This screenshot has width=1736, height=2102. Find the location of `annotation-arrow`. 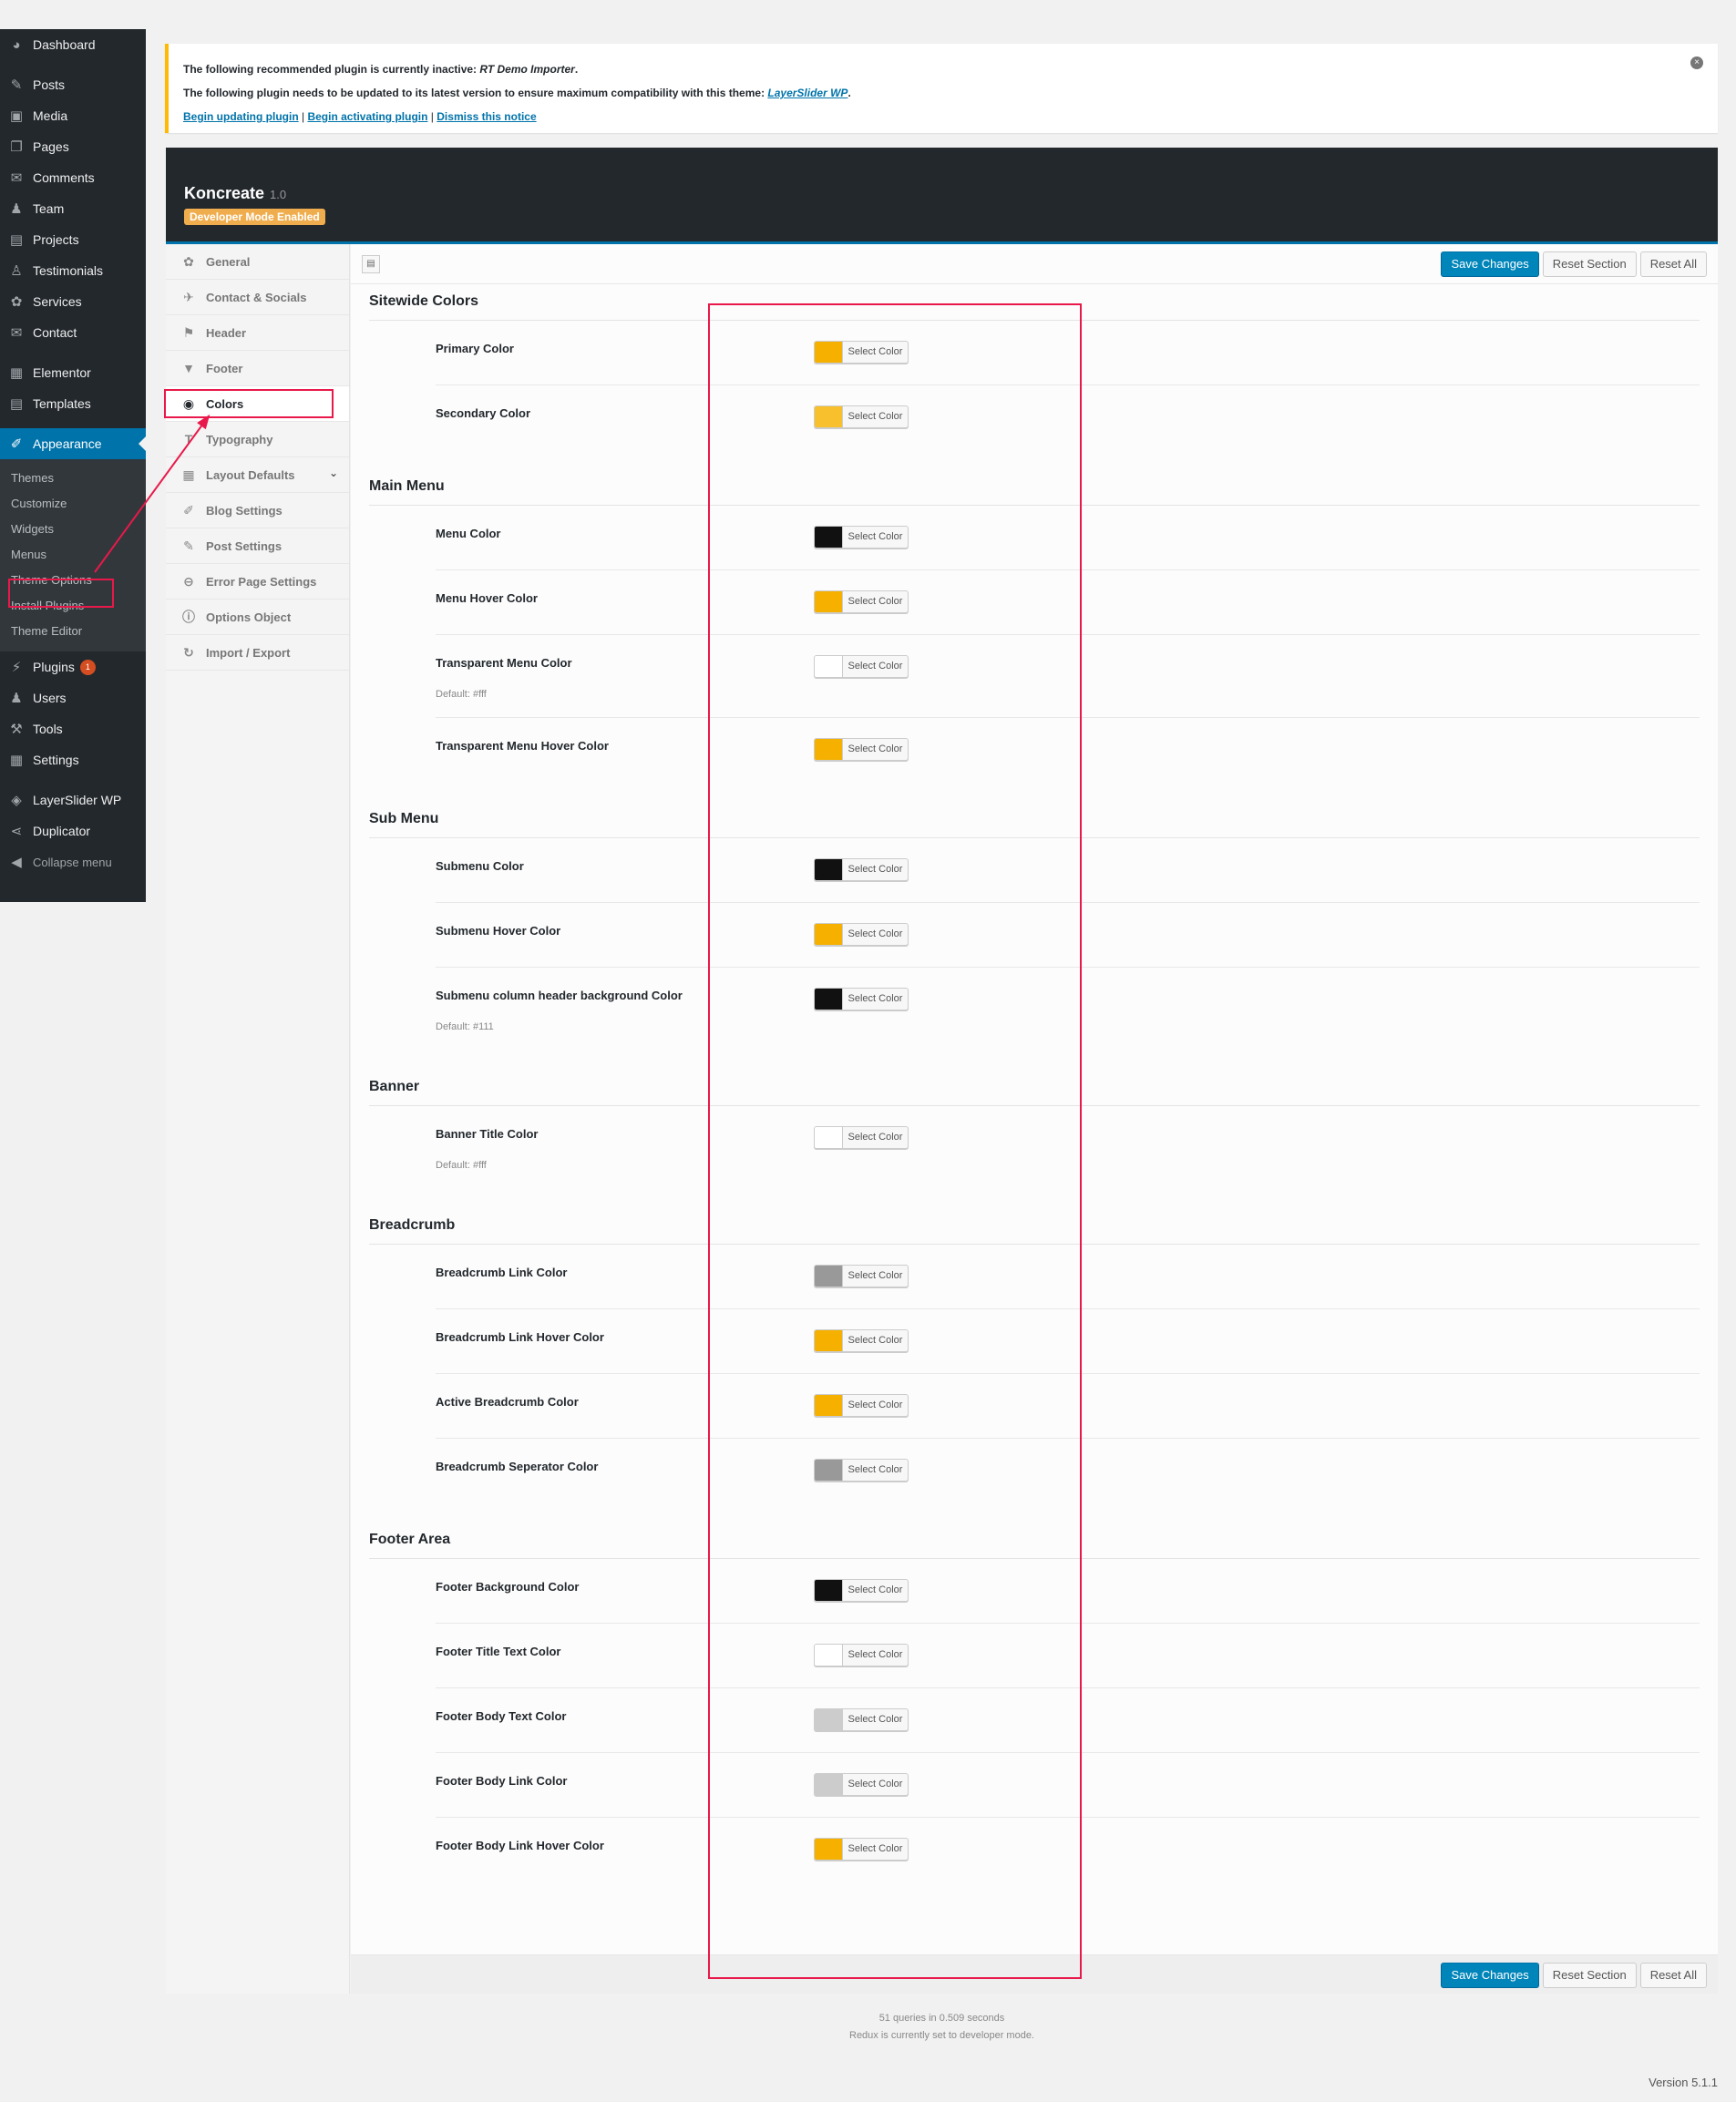

annotation-arrow is located at coordinates (152, 493).